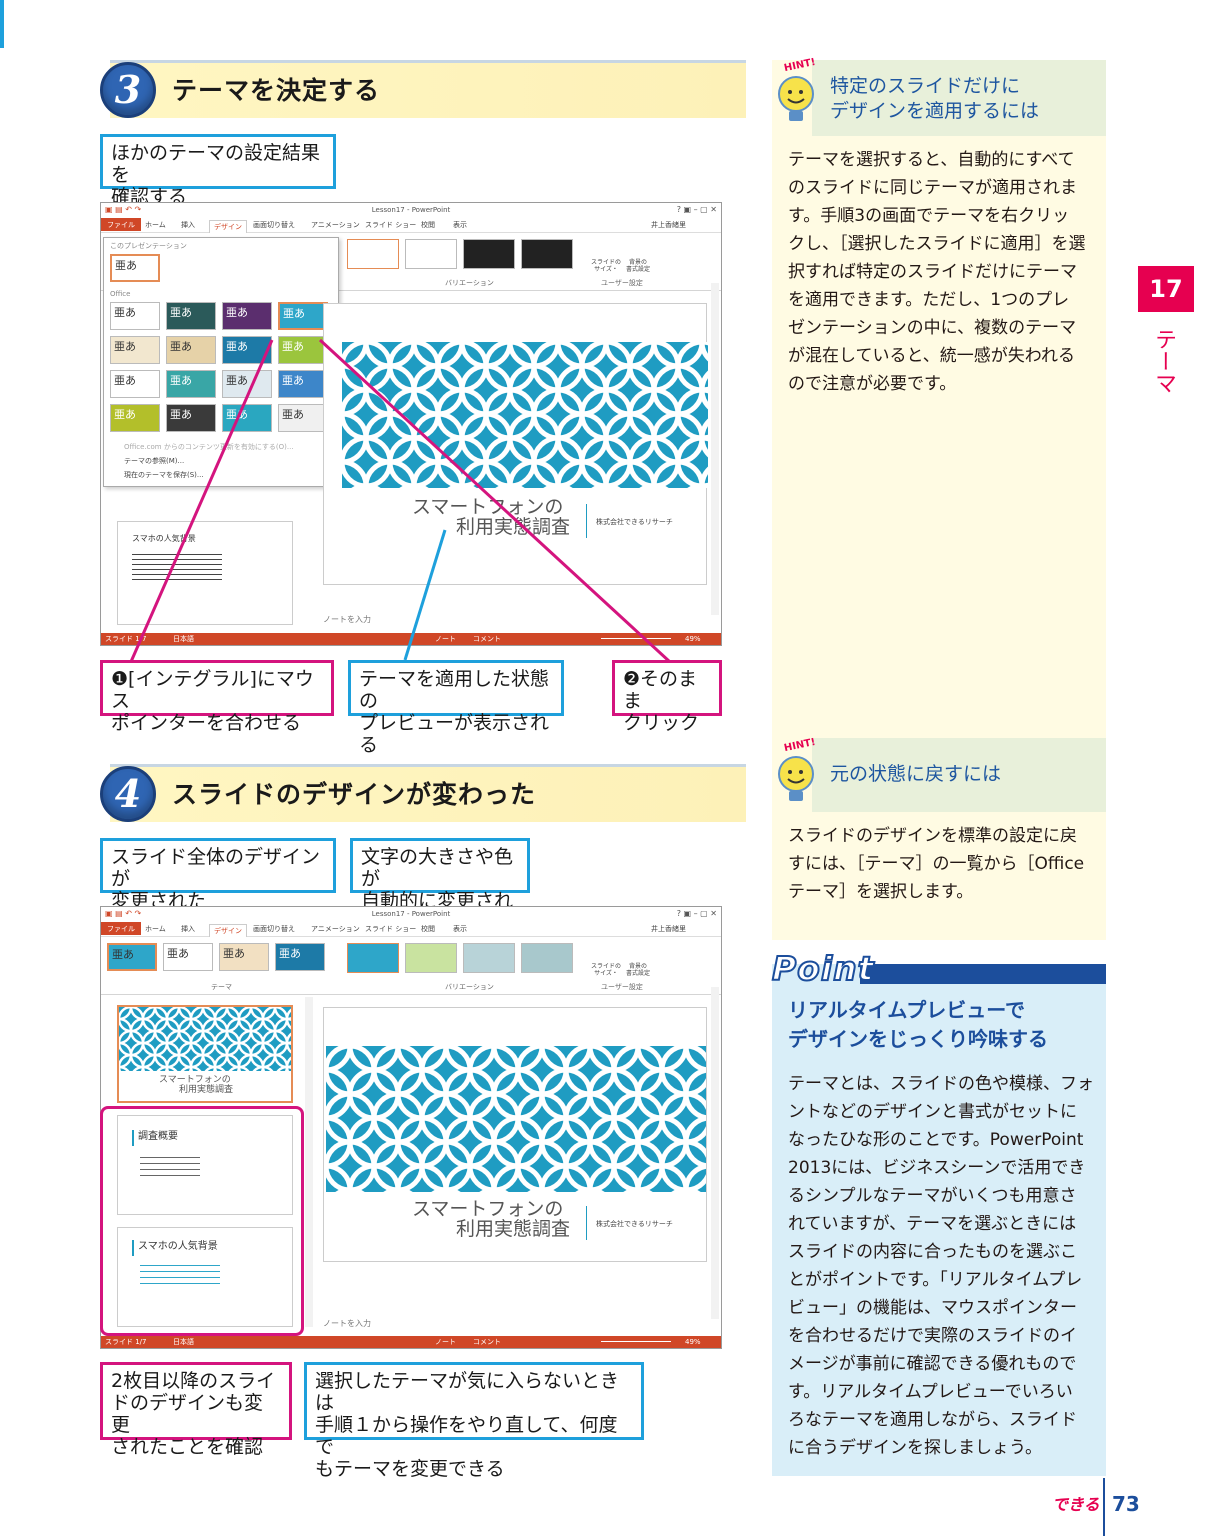 The height and width of the screenshot is (1536, 1205). What do you see at coordinates (935, 98) in the screenshot?
I see `hint1-title: 特定のスライドだけに デザインを適用するには` at bounding box center [935, 98].